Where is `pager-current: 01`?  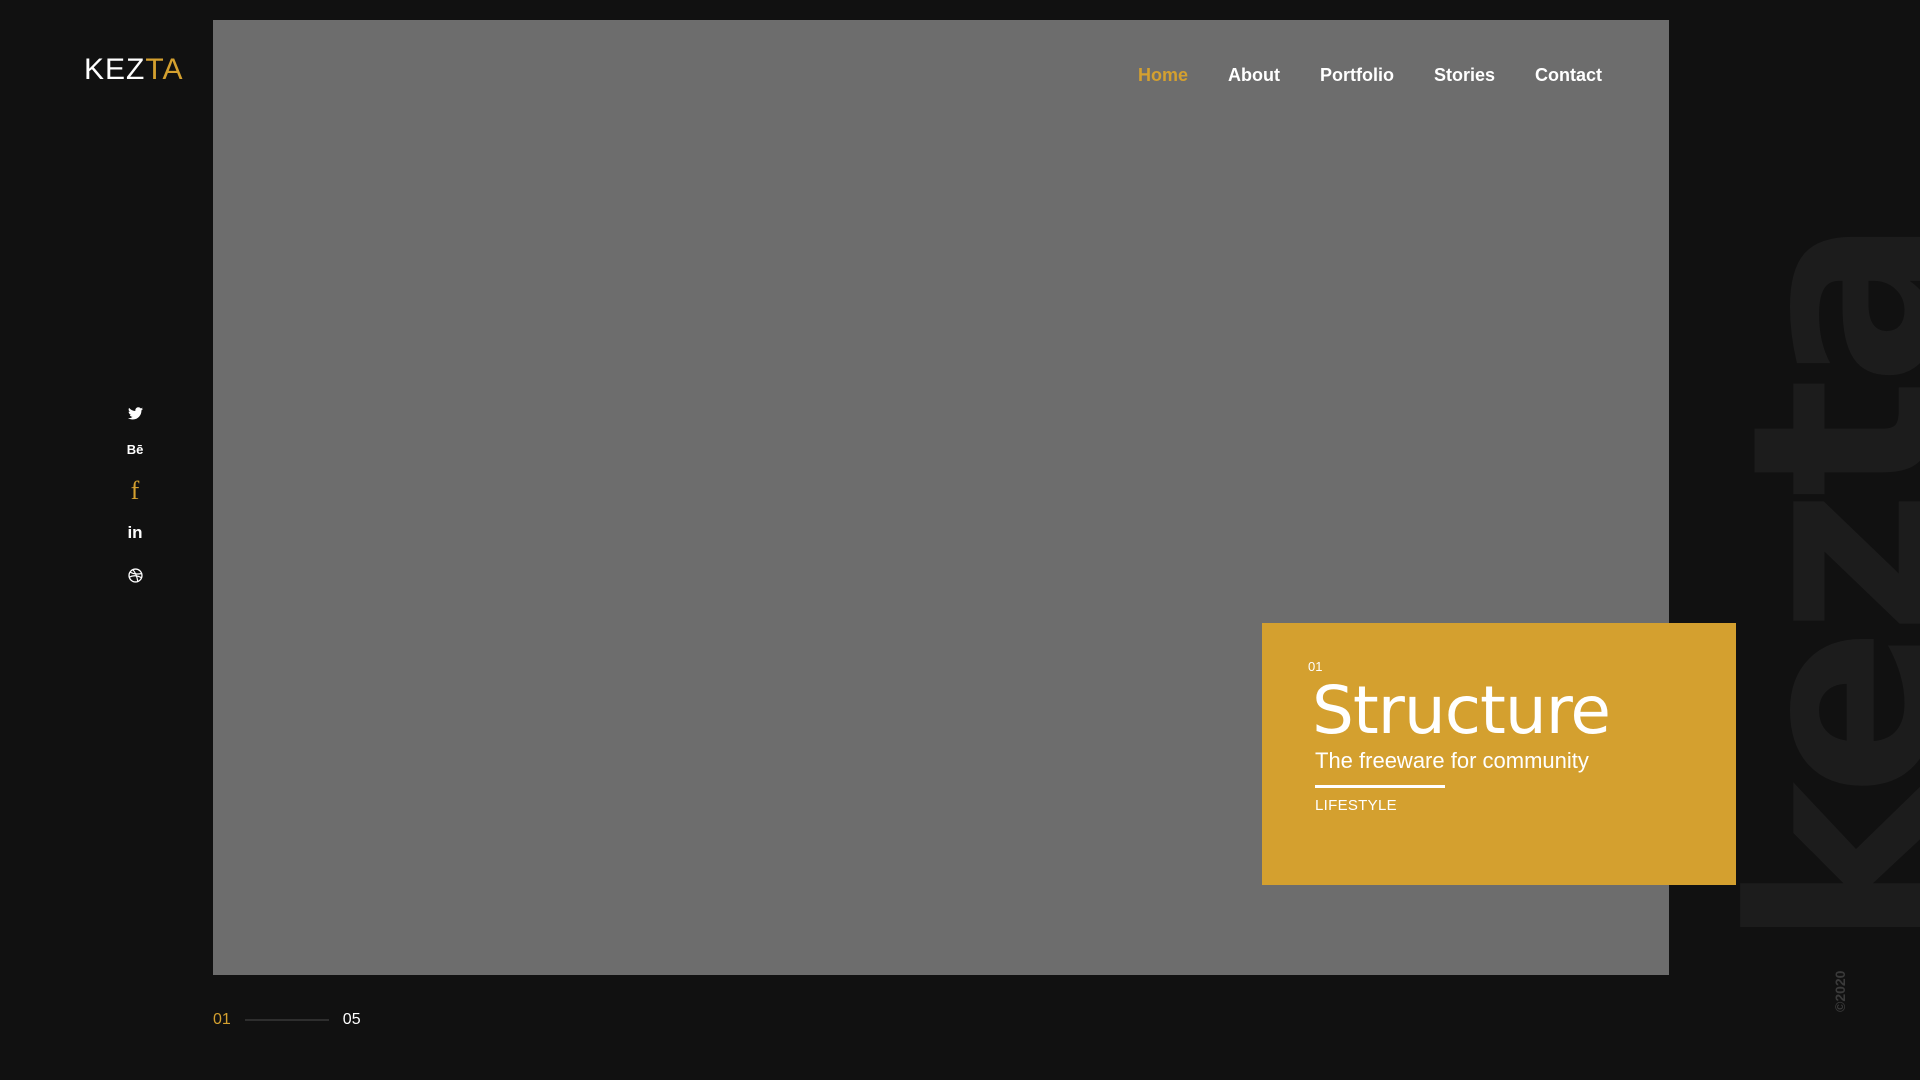
pager-current: 01 is located at coordinates (222, 1019).